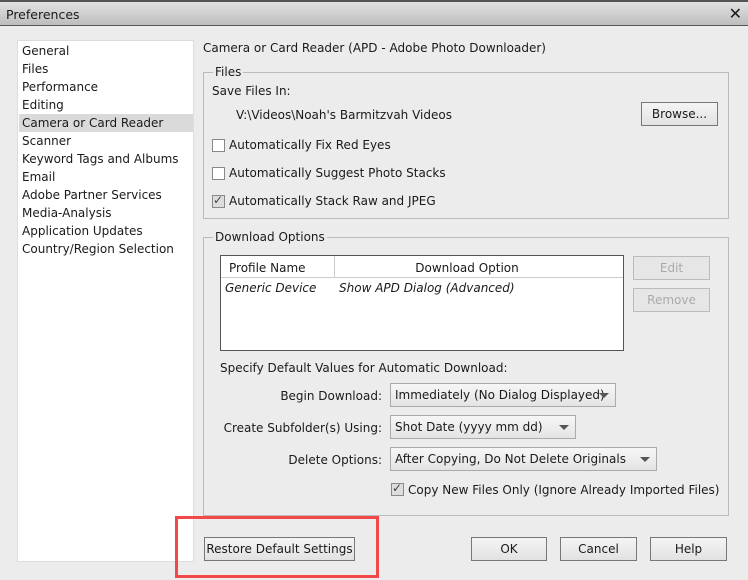 The height and width of the screenshot is (580, 748). Describe the element at coordinates (106, 159) in the screenshot. I see `sidebar-item: Keyword Tags and Albums` at that location.